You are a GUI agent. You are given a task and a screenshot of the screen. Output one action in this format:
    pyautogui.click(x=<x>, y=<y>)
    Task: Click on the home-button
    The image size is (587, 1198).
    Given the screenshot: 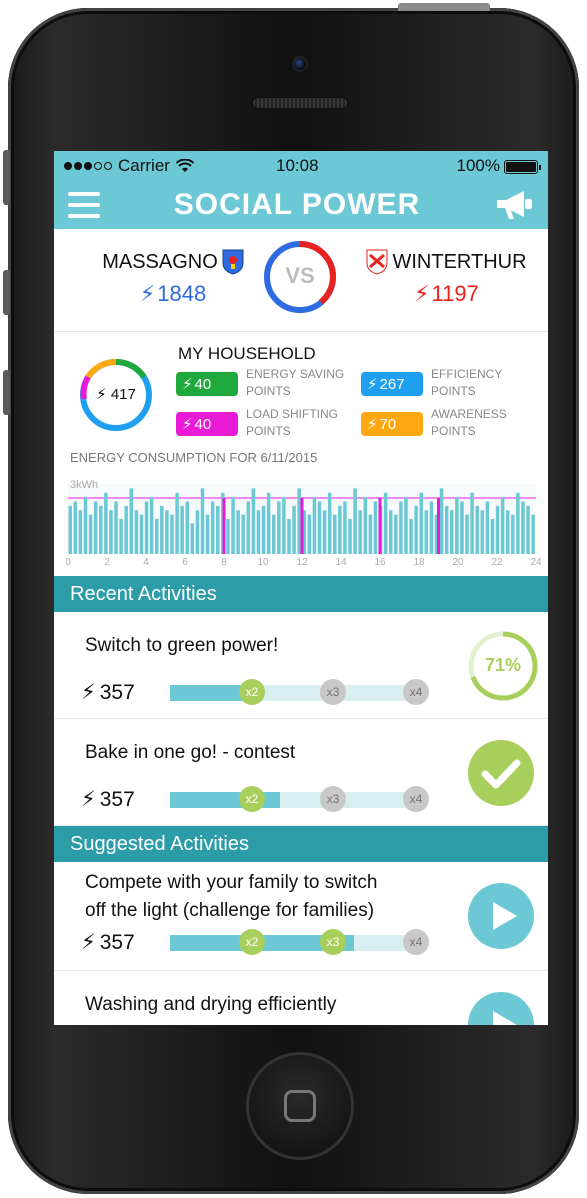 What is the action you would take?
    pyautogui.click(x=300, y=1106)
    